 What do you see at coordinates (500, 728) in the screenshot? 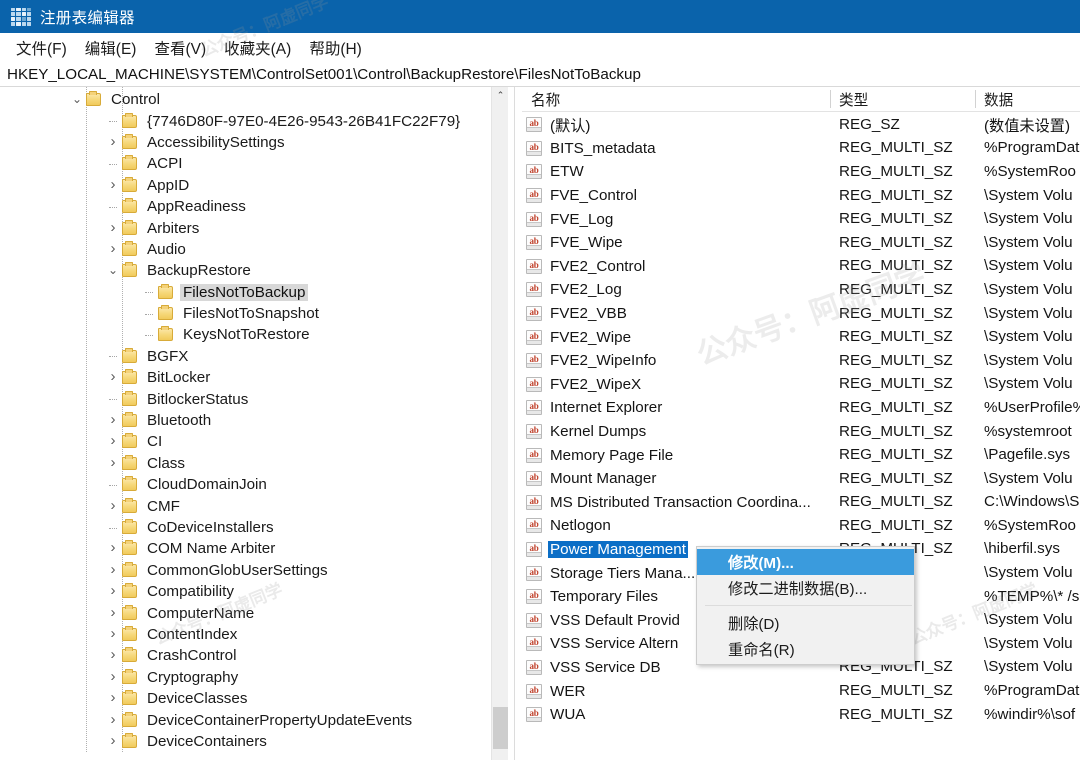
I see `tree-scrollbar-thumb` at bounding box center [500, 728].